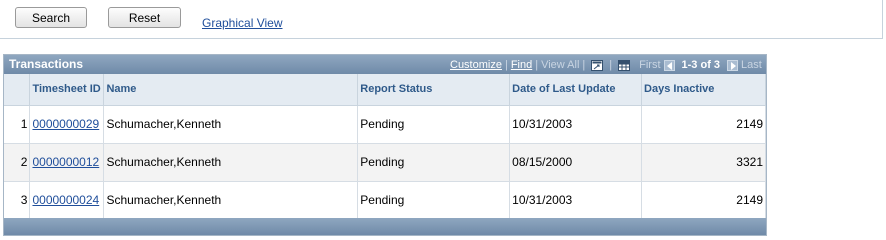 The height and width of the screenshot is (240, 886). I want to click on column-header: Name, so click(231, 90).